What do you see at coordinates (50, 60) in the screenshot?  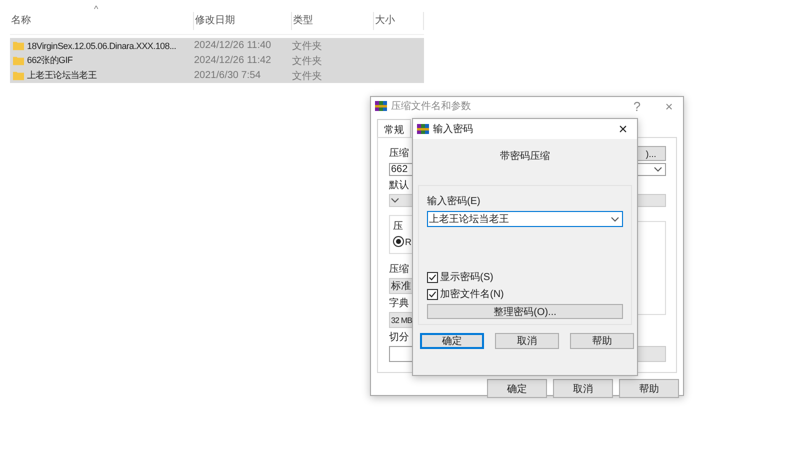 I see `file-name: 662张的GIF` at bounding box center [50, 60].